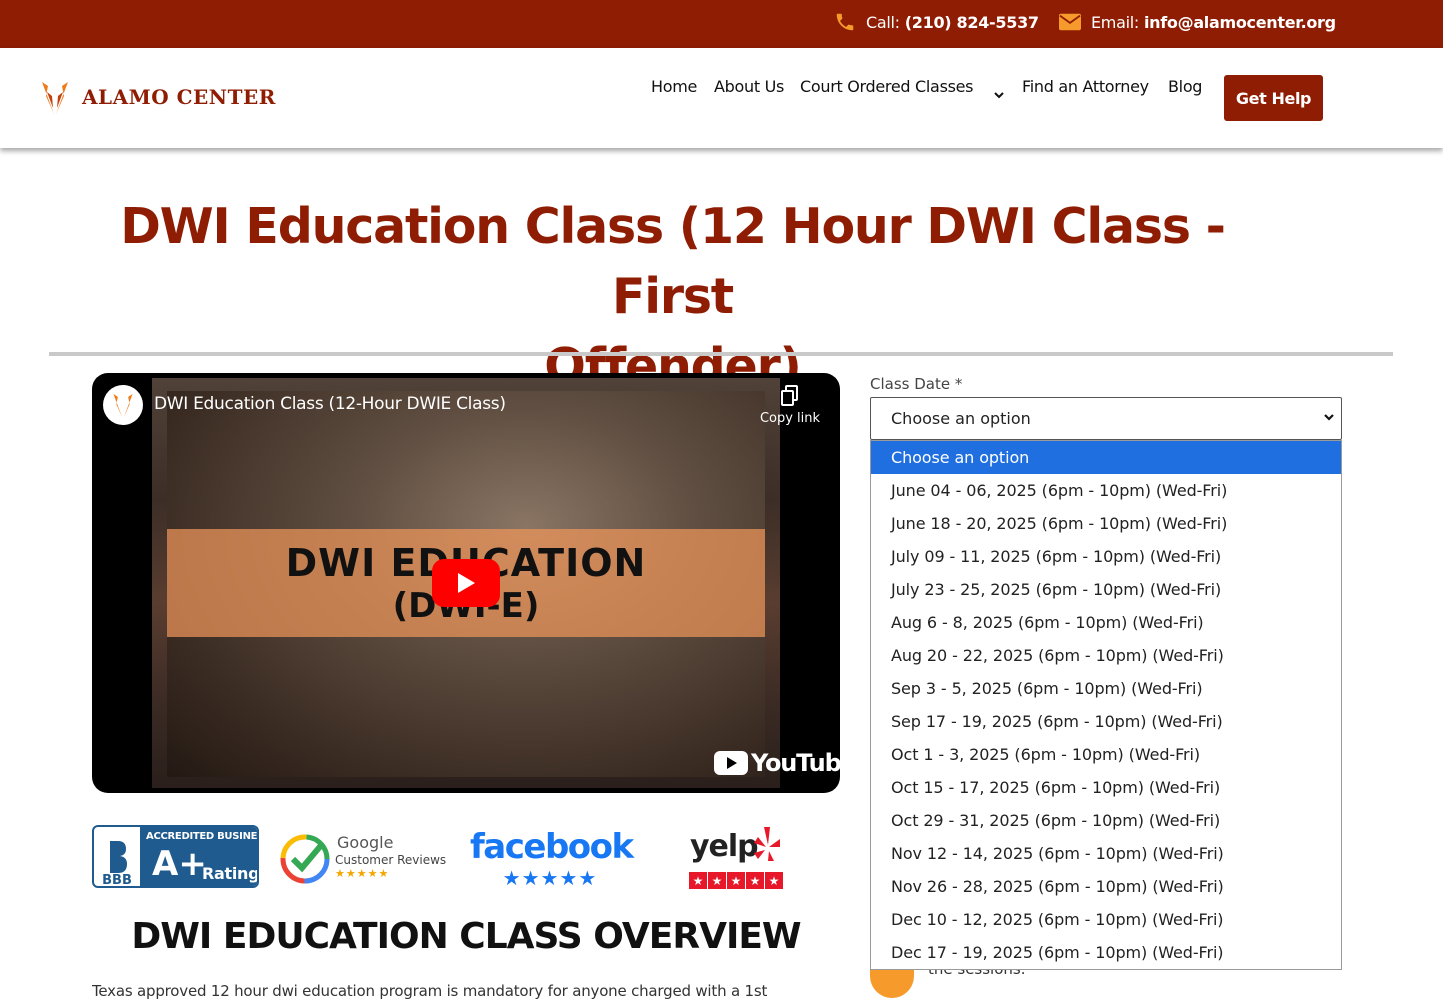 Image resolution: width=1443 pixels, height=1007 pixels. Describe the element at coordinates (767, 844) in the screenshot. I see `yelp-burst-icon` at that location.